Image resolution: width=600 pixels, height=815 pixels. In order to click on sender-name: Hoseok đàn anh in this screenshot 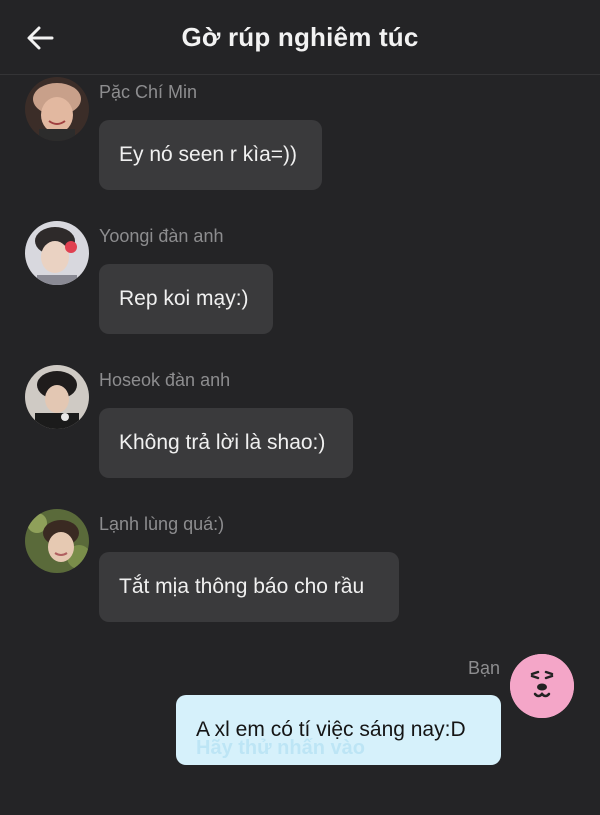, I will do `click(165, 380)`.